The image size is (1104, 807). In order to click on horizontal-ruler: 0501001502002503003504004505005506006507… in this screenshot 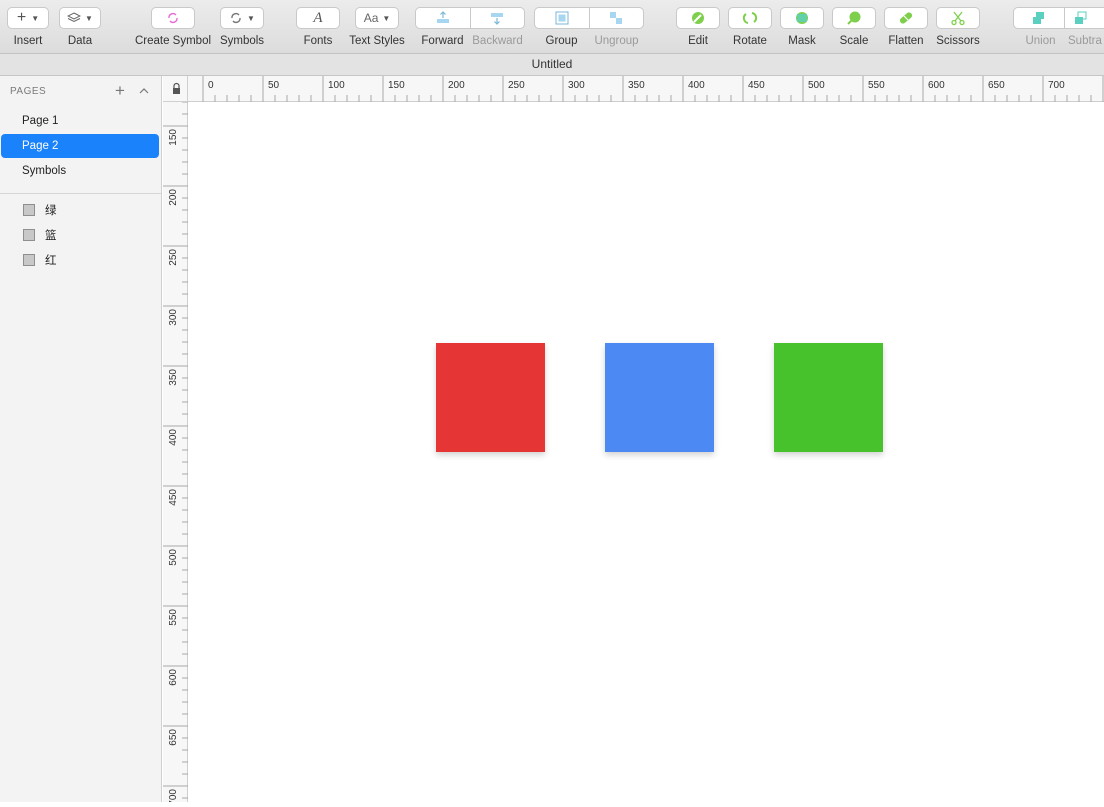, I will do `click(646, 89)`.